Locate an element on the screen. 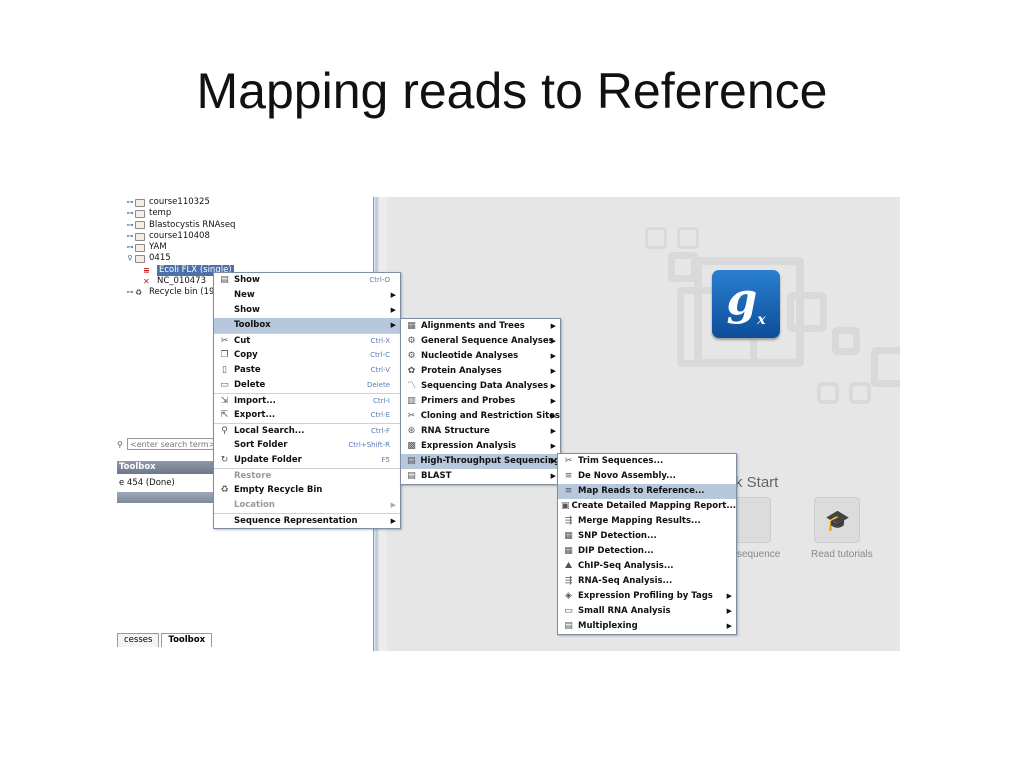 This screenshot has height=768, width=1024. tree-item-course110325: ⊶ course110325 is located at coordinates (180, 202).